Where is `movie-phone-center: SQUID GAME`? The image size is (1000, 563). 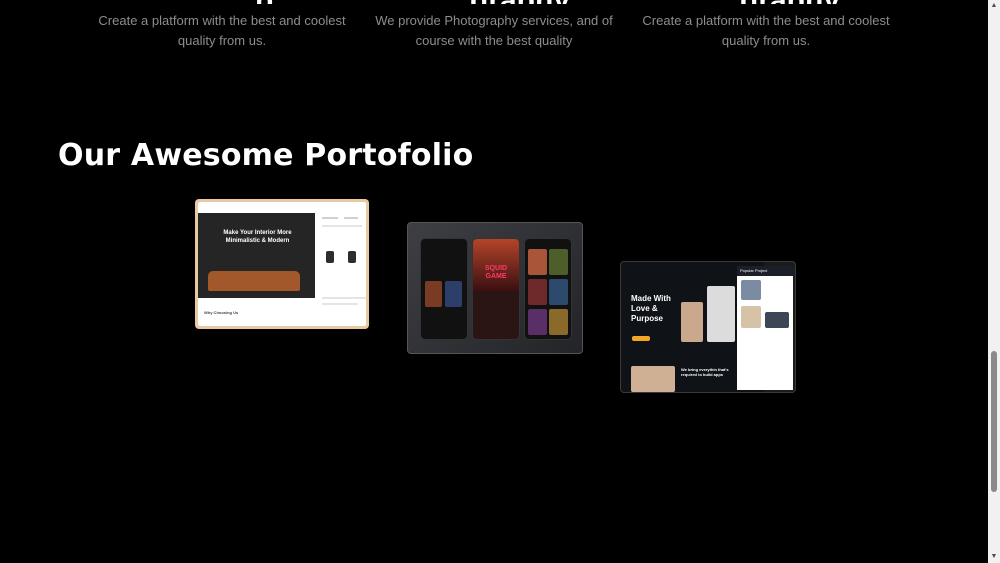 movie-phone-center: SQUID GAME is located at coordinates (496, 289).